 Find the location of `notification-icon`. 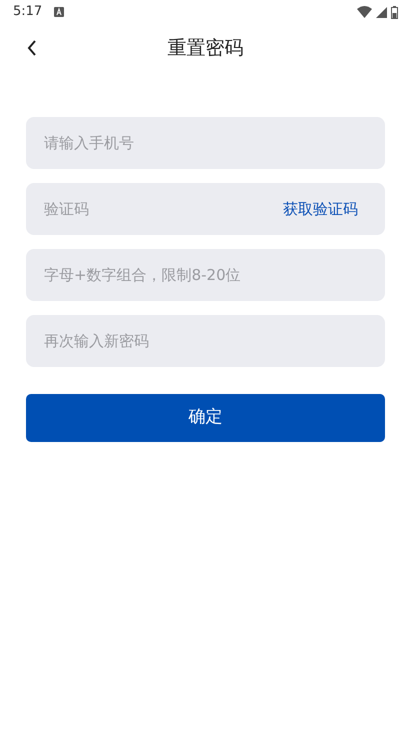

notification-icon is located at coordinates (59, 12).